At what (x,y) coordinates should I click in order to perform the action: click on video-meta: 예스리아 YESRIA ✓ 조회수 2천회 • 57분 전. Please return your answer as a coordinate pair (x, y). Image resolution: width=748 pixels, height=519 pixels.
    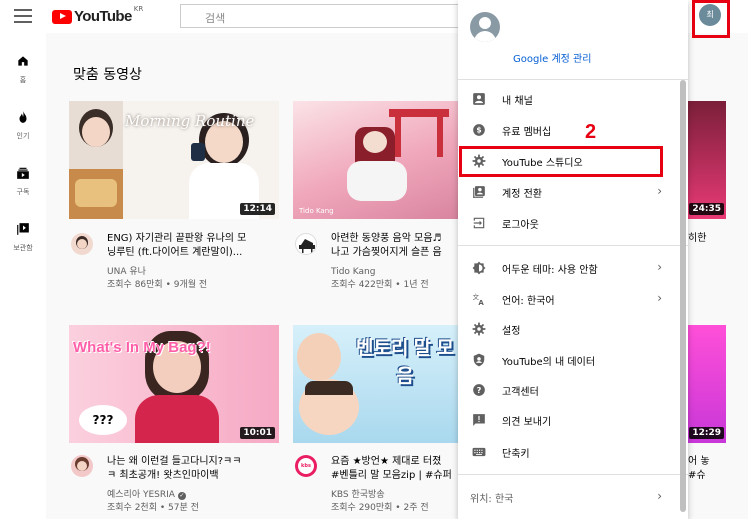
    Looking at the image, I should click on (153, 502).